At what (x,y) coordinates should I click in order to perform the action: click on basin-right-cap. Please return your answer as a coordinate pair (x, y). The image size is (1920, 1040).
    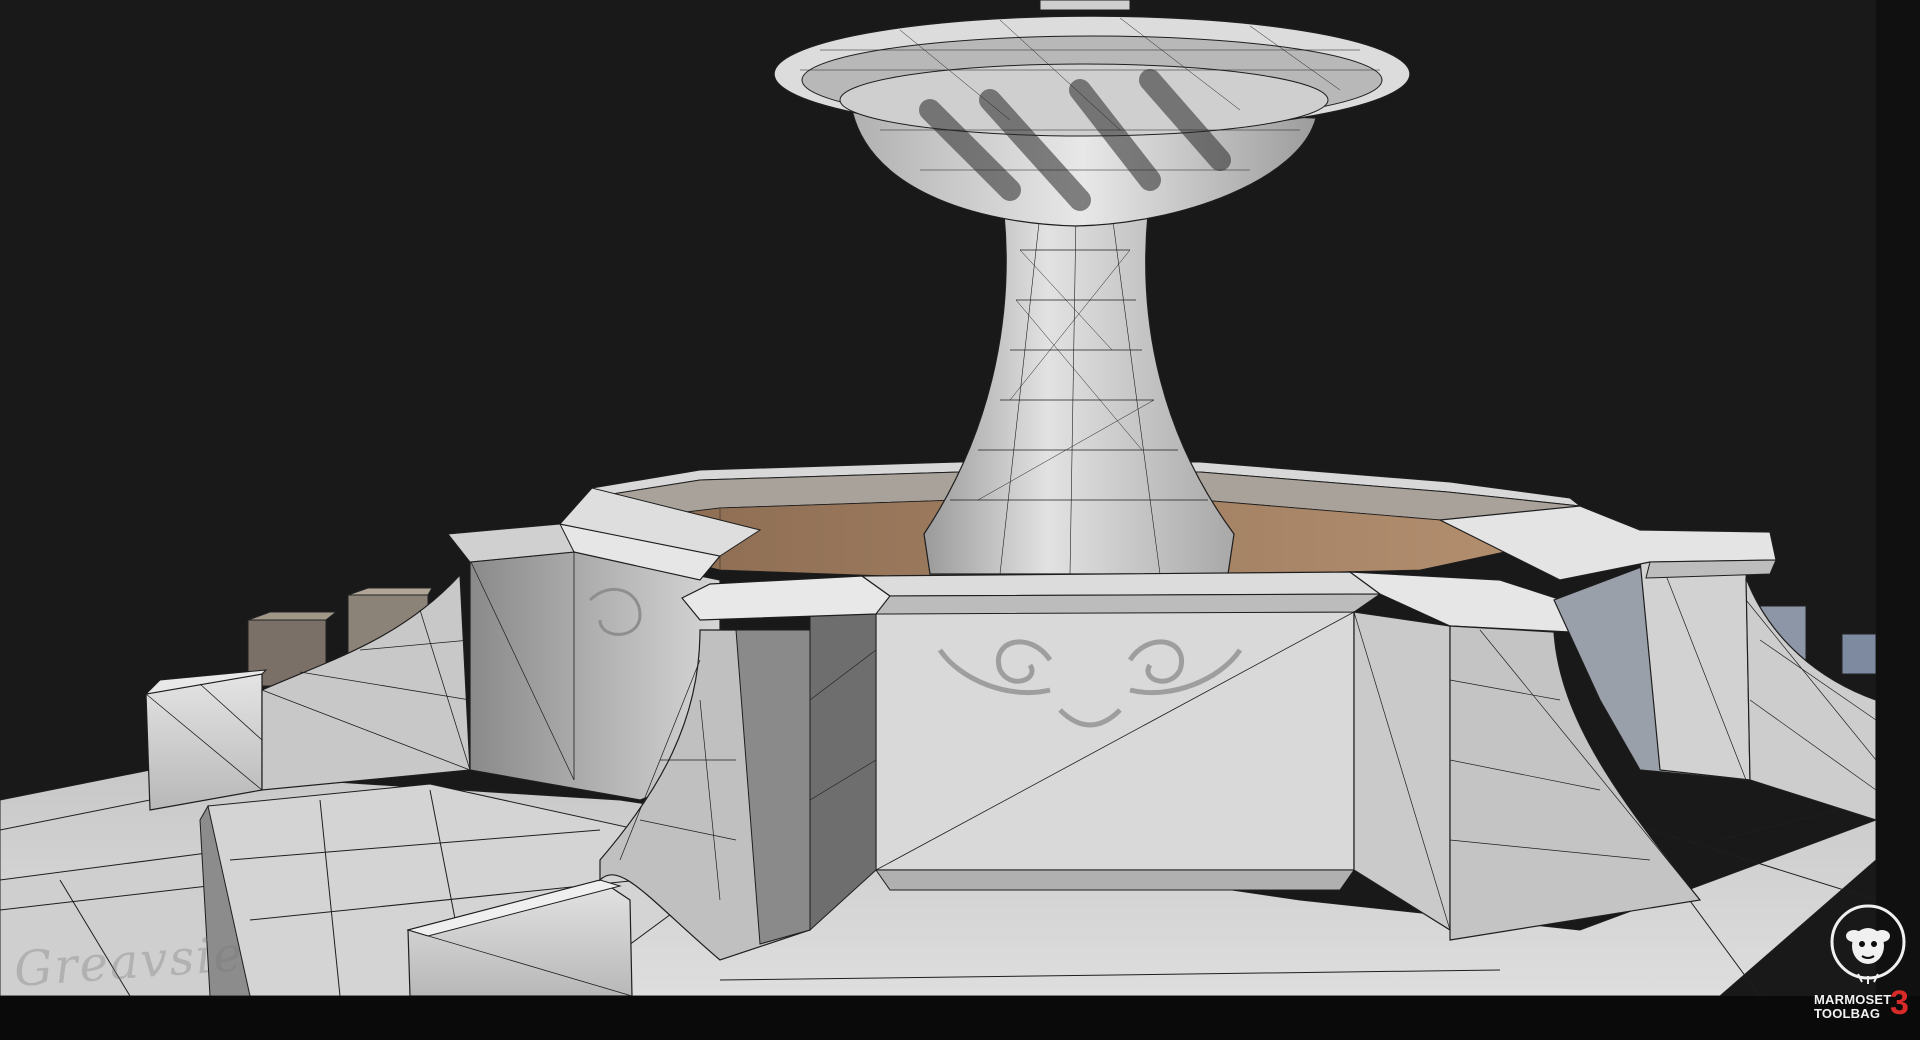
    Looking at the image, I should click on (1607, 543).